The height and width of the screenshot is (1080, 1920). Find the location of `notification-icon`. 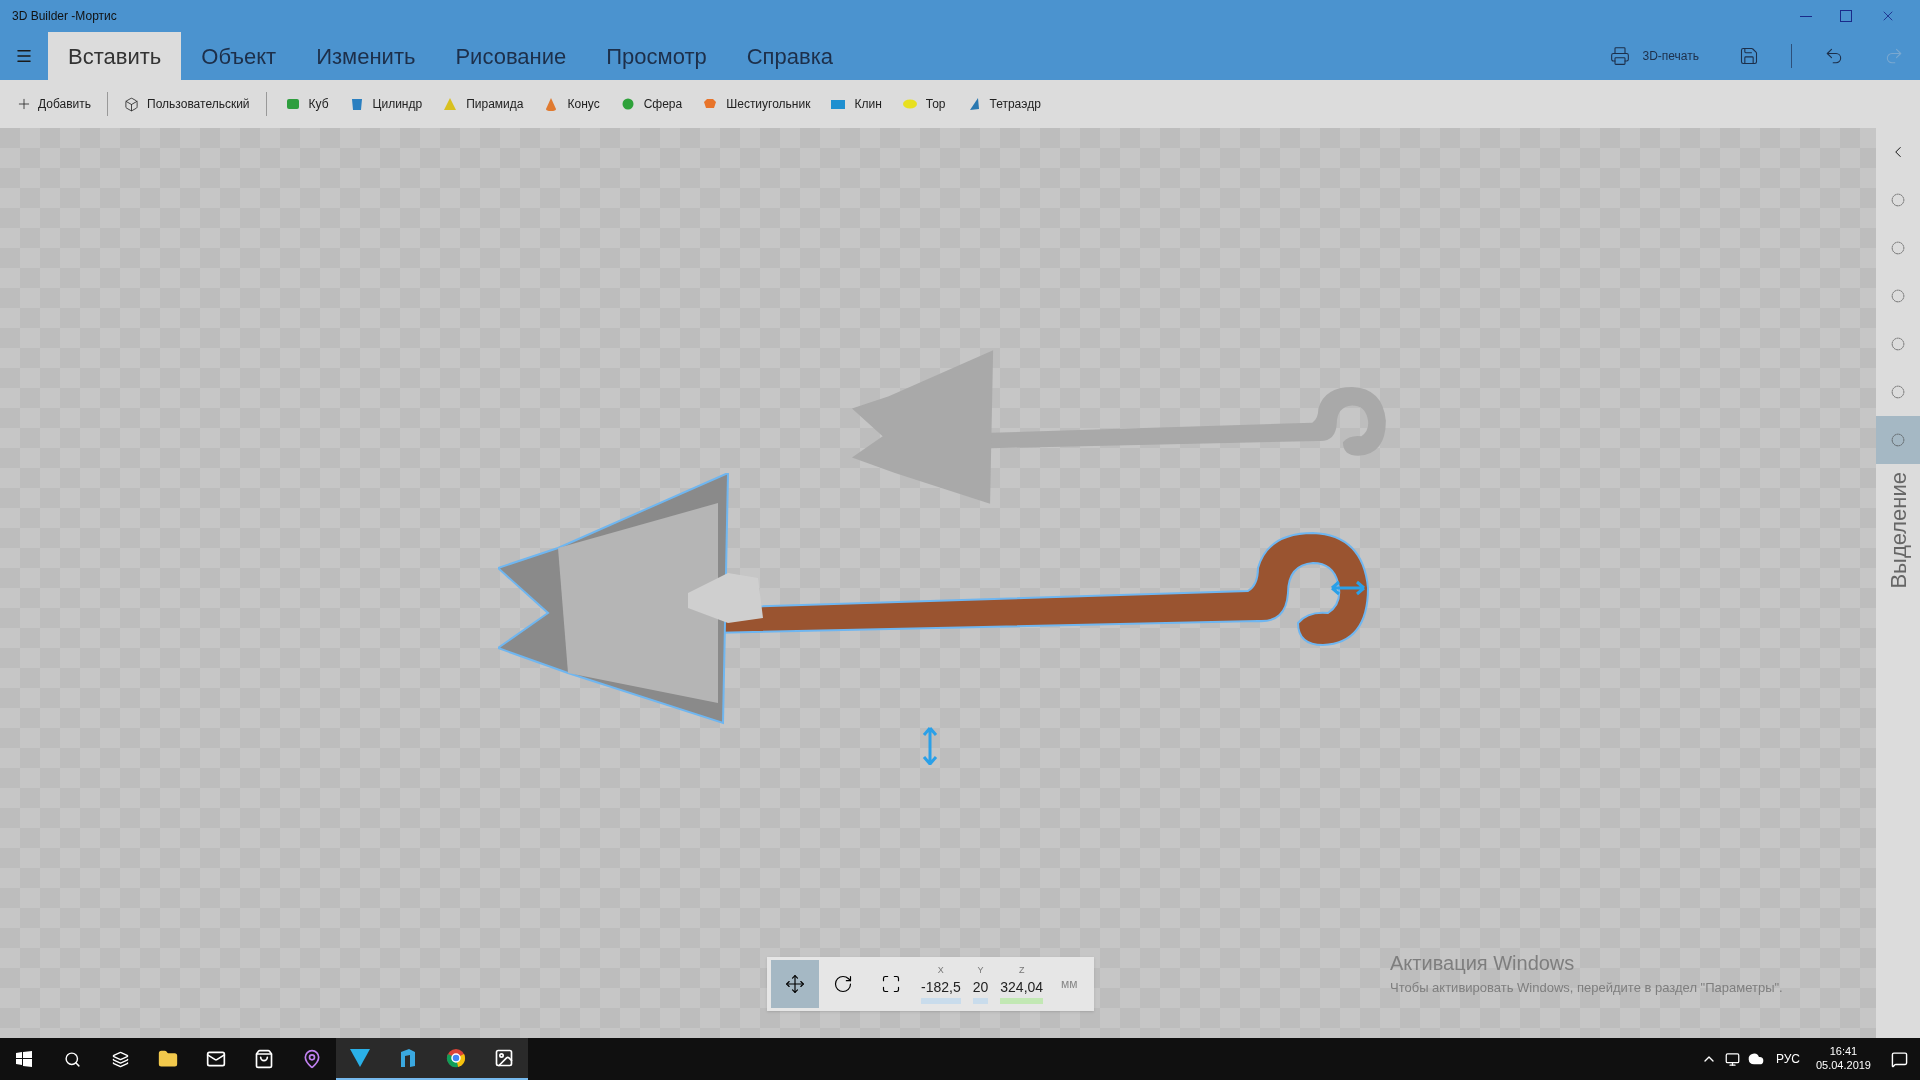

notification-icon is located at coordinates (1899, 1059).